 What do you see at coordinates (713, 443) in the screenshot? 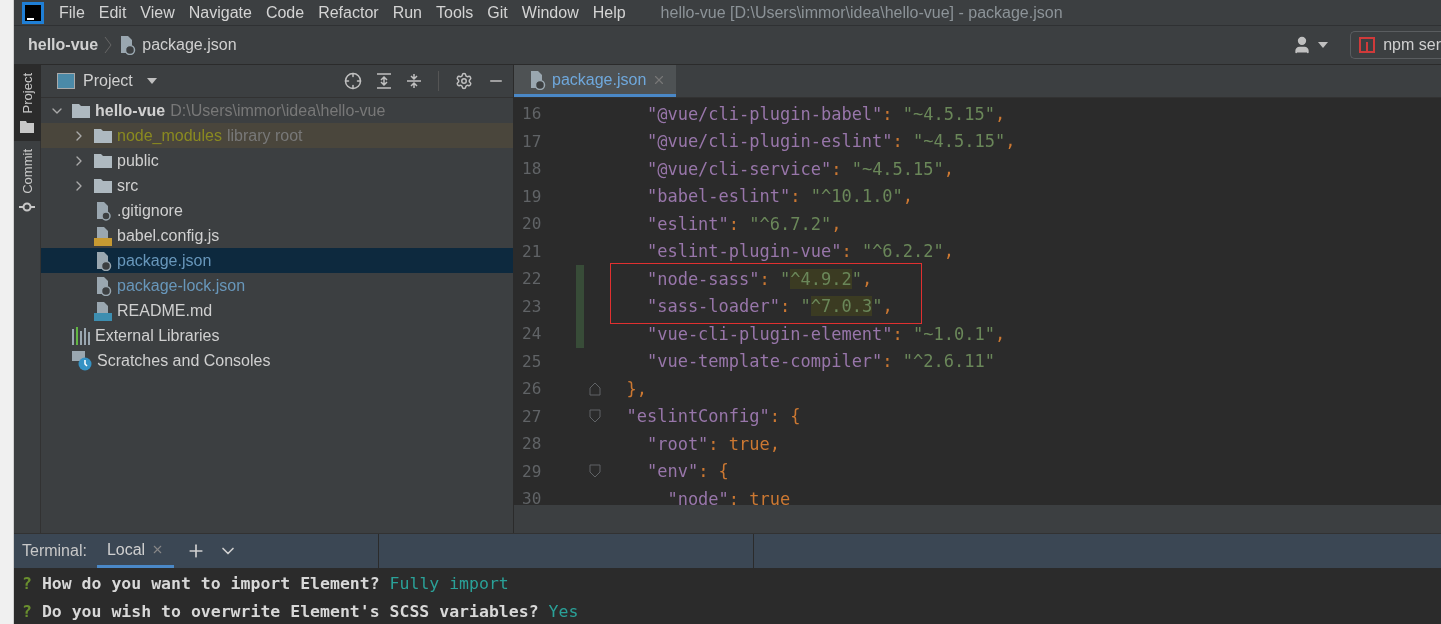
I see `code-line: "root": true,` at bounding box center [713, 443].